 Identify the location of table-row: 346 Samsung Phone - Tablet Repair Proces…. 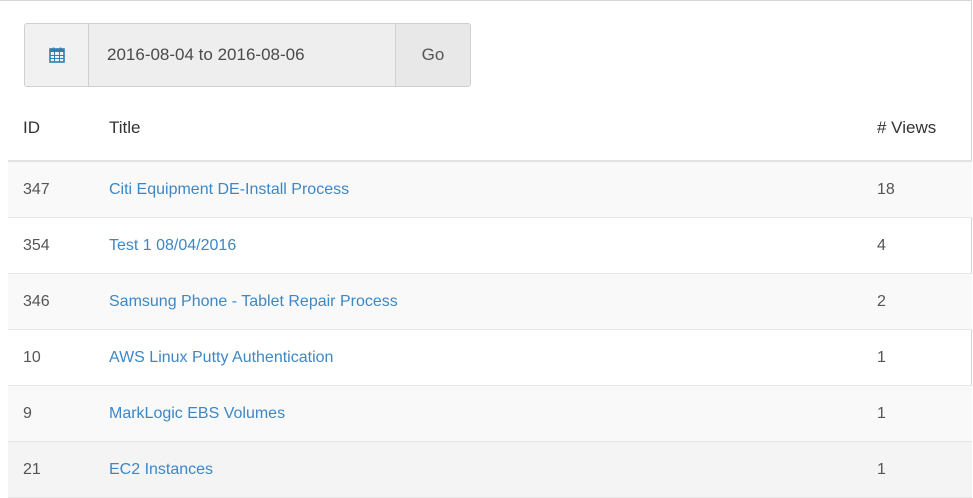
(490, 301).